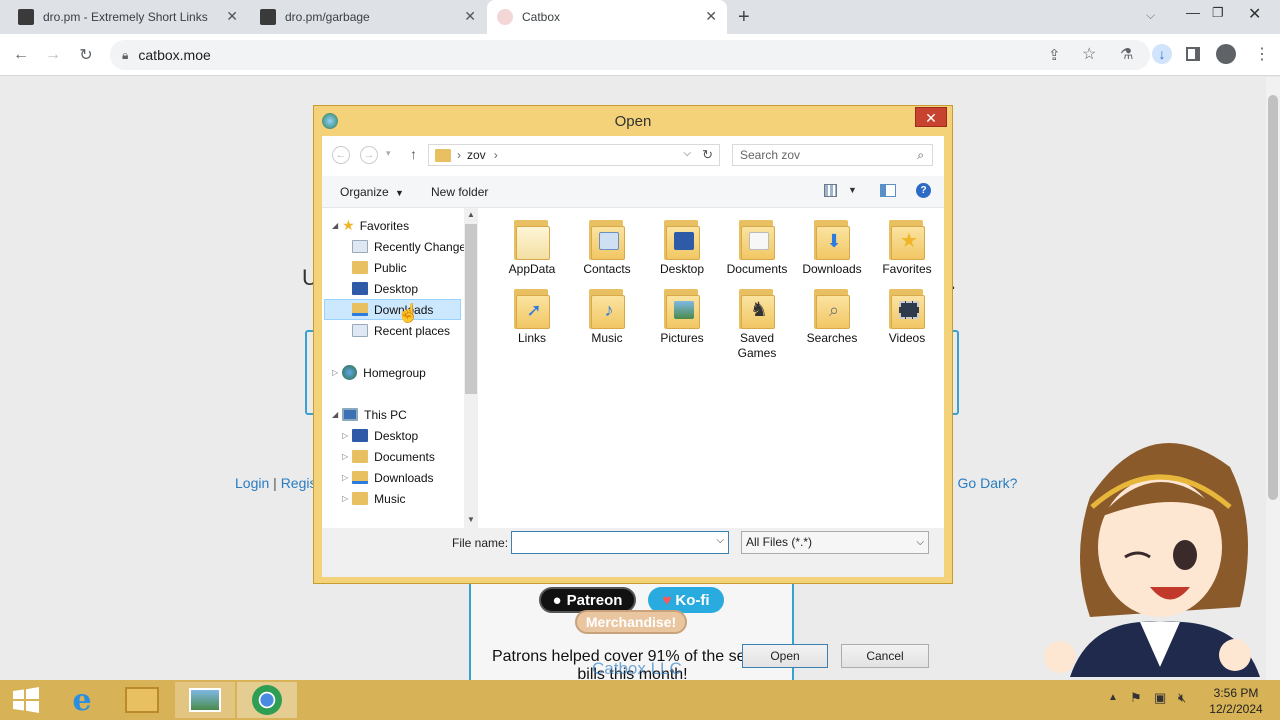 Image resolution: width=1280 pixels, height=720 pixels. I want to click on dialog-close-button: ✕, so click(931, 117).